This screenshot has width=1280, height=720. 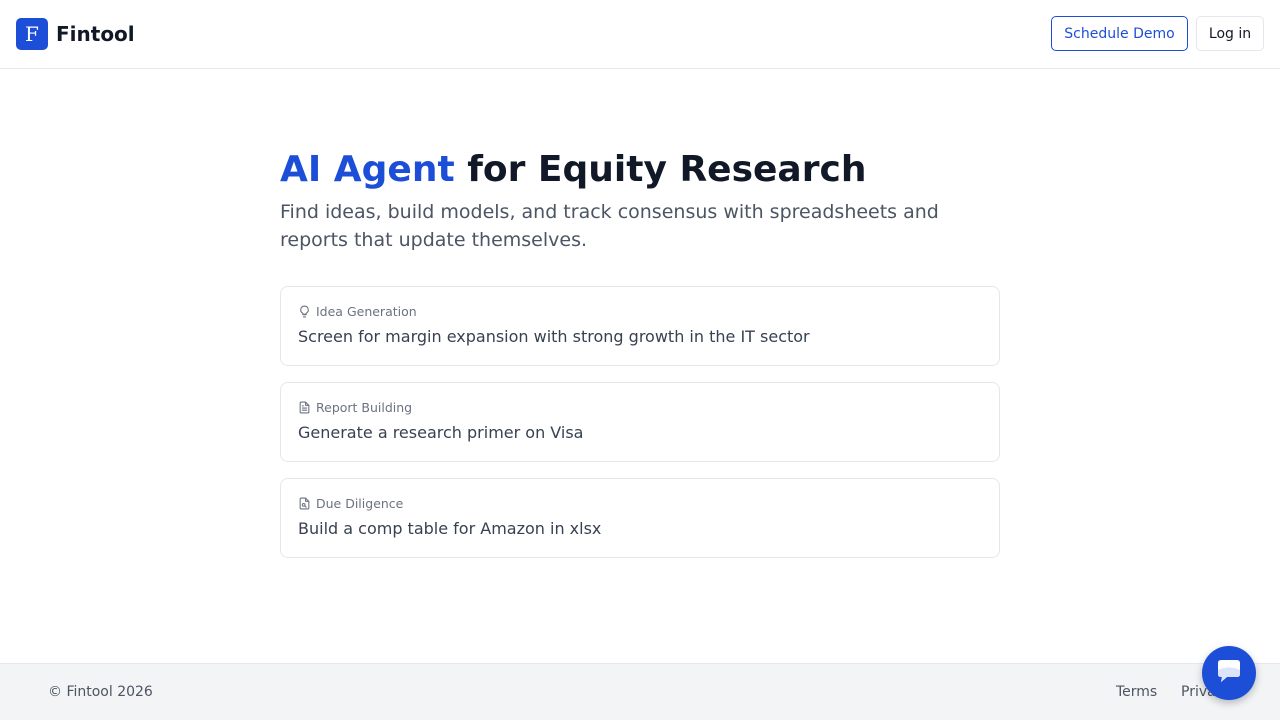 What do you see at coordinates (441, 432) in the screenshot?
I see `card-prompt-text: Generate a research primer on Visa` at bounding box center [441, 432].